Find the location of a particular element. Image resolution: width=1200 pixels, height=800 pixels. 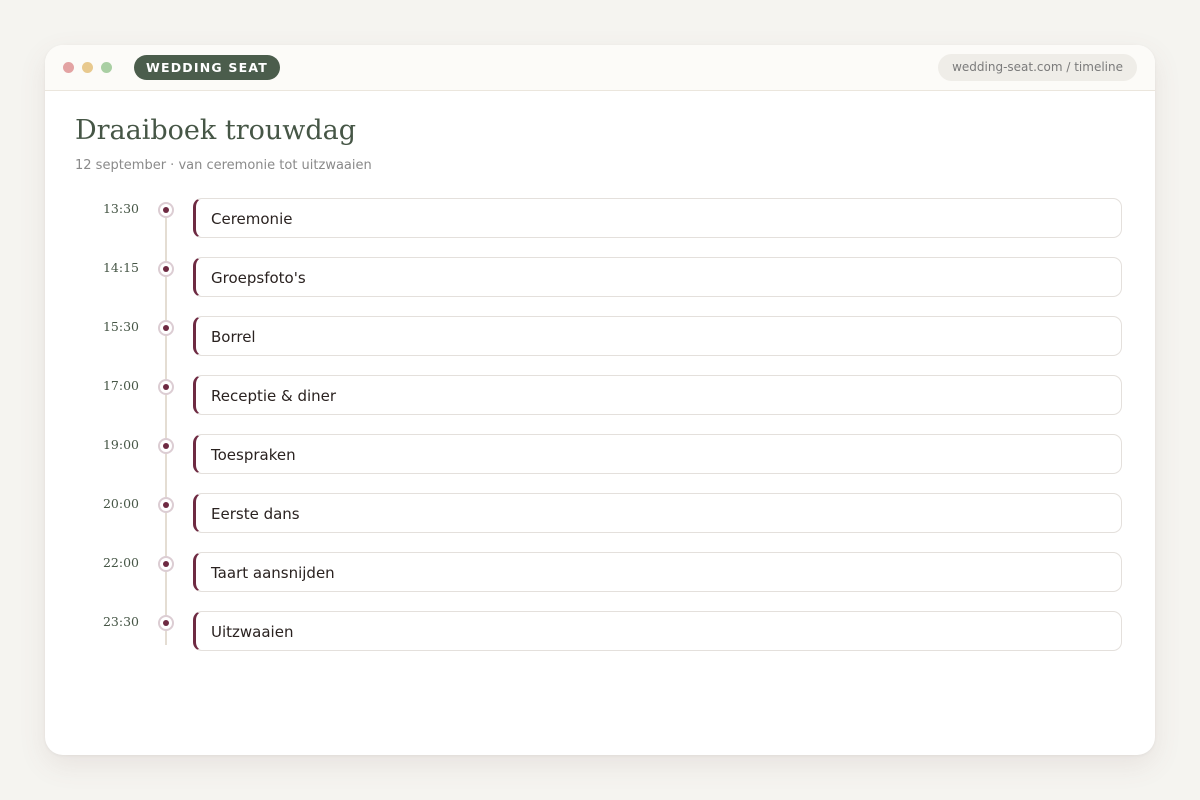

timeline-event: 17:00 Receptie & diner is located at coordinates (600, 394).